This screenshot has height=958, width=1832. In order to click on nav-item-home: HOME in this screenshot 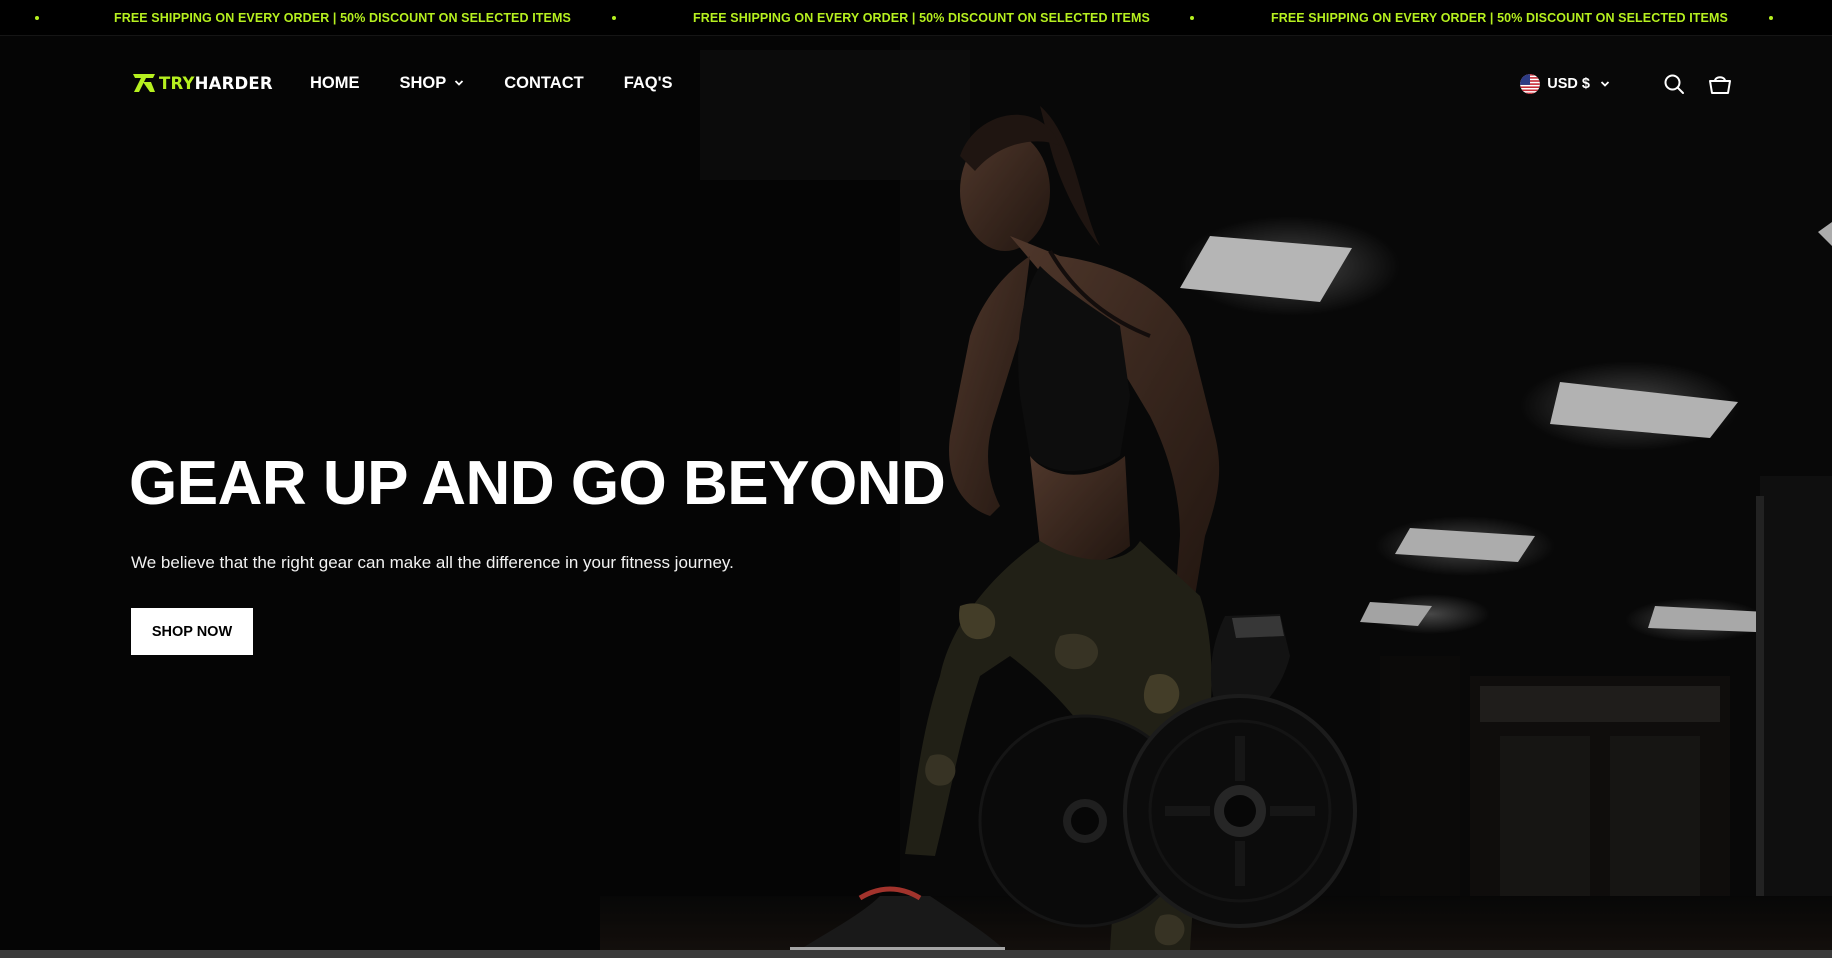, I will do `click(335, 83)`.